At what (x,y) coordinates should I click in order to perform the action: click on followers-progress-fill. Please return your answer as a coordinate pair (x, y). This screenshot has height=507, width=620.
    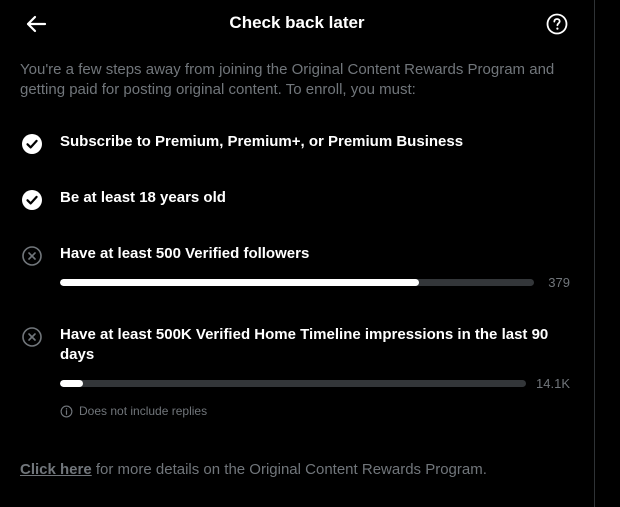
    Looking at the image, I should click on (240, 282).